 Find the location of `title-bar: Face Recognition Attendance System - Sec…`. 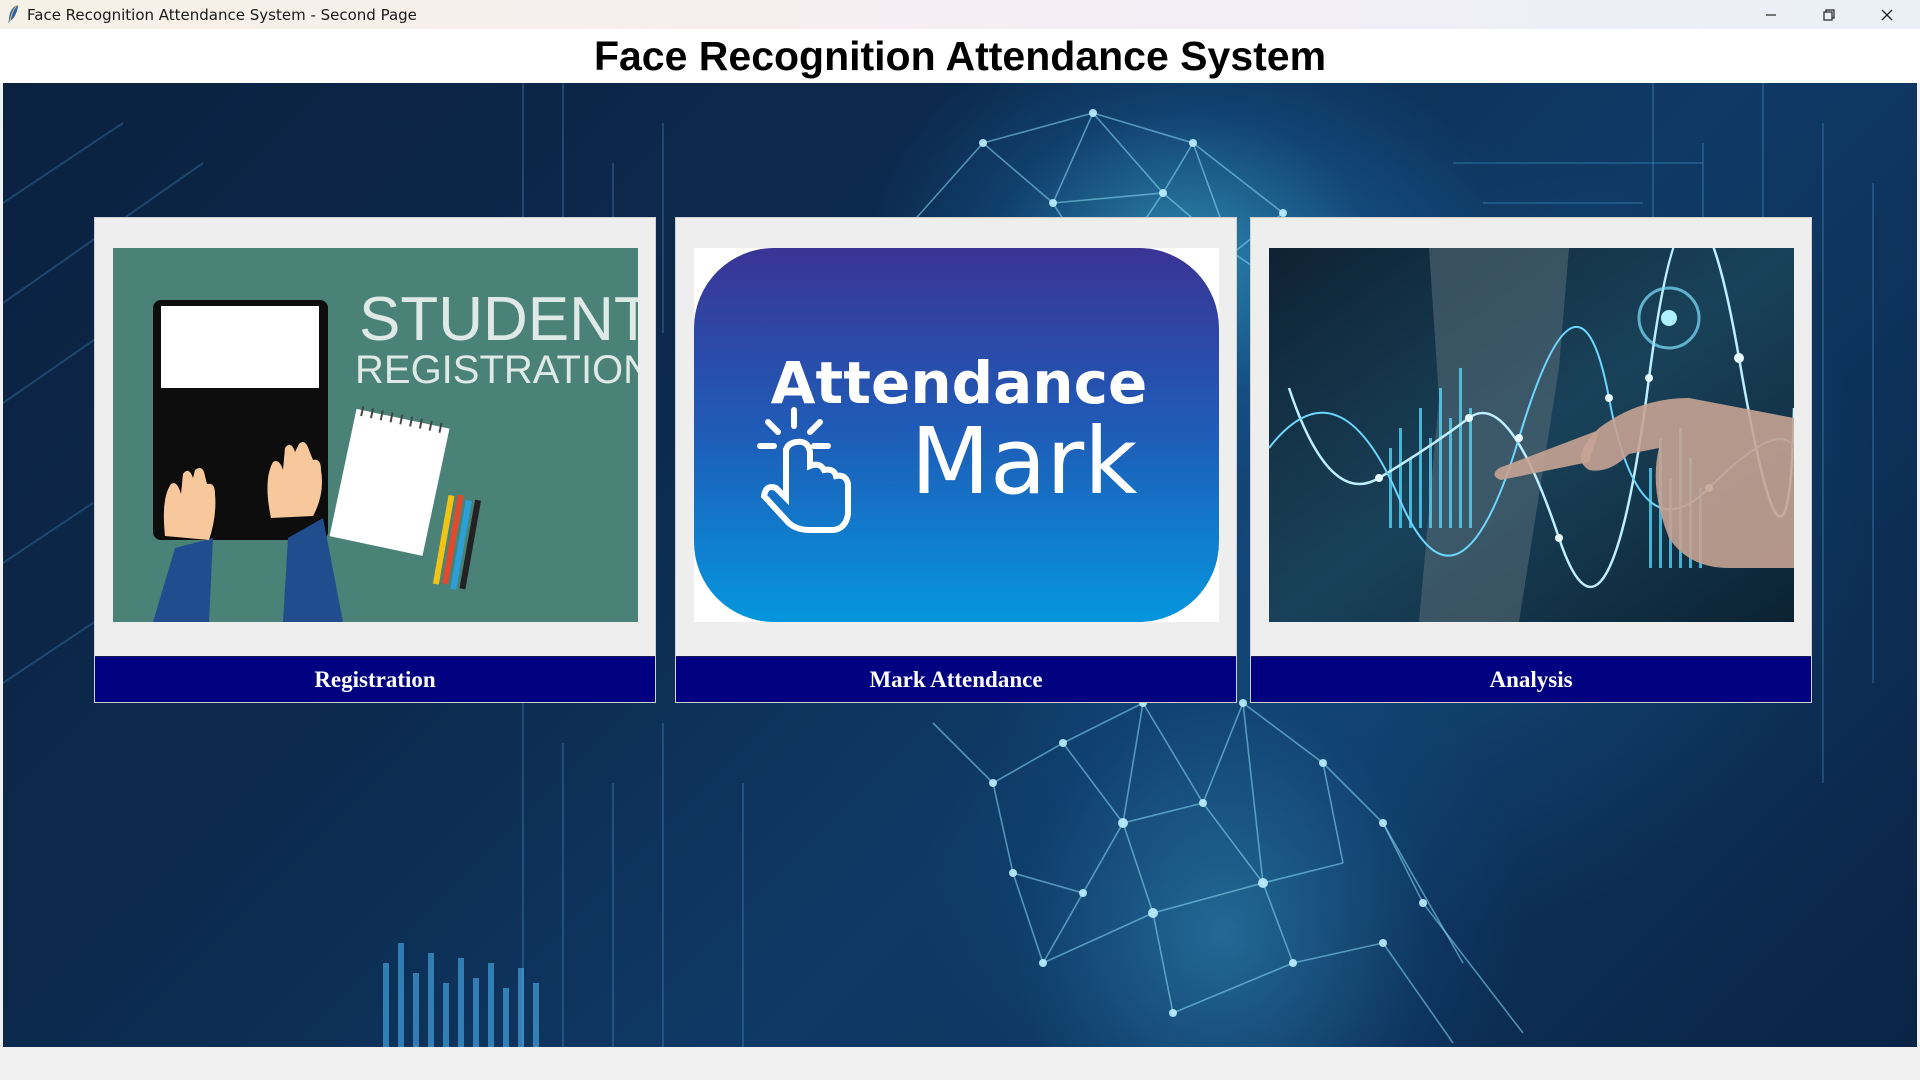

title-bar: Face Recognition Attendance System - Sec… is located at coordinates (960, 14).